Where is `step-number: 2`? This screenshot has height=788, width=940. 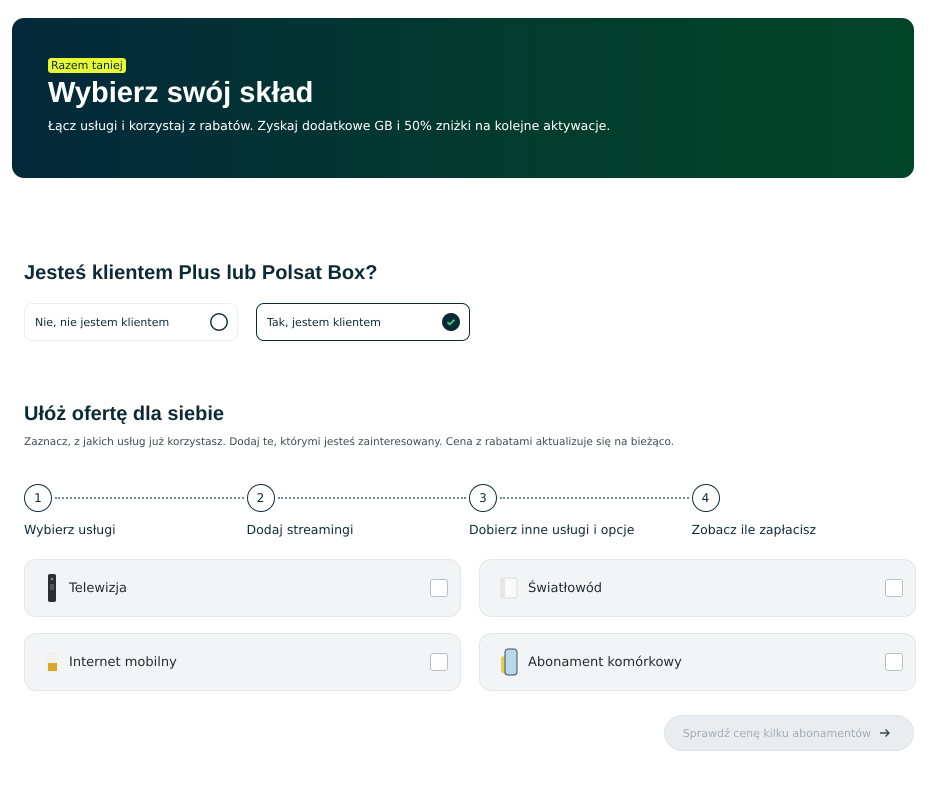
step-number: 2 is located at coordinates (260, 498).